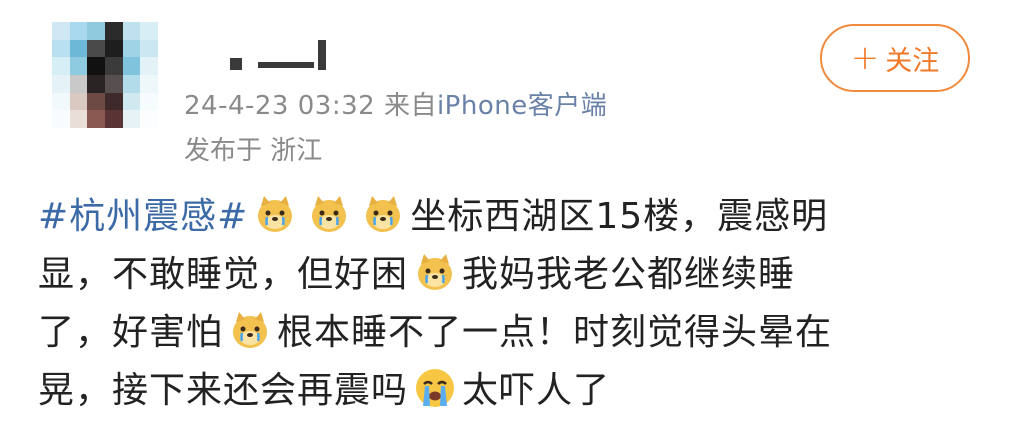 This screenshot has width=1010, height=446. What do you see at coordinates (522, 106) in the screenshot?
I see `source-link: iPhone客户端` at bounding box center [522, 106].